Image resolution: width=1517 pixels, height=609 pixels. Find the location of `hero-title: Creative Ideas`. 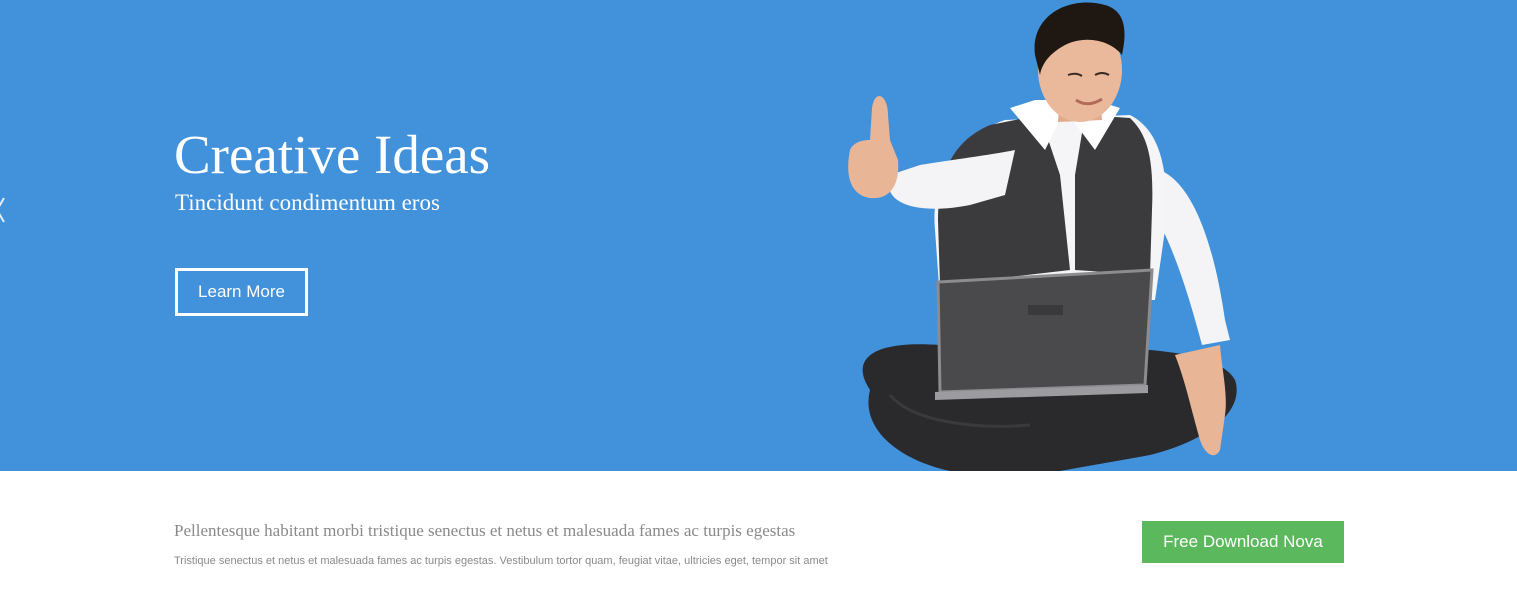

hero-title: Creative Ideas is located at coordinates (332, 154).